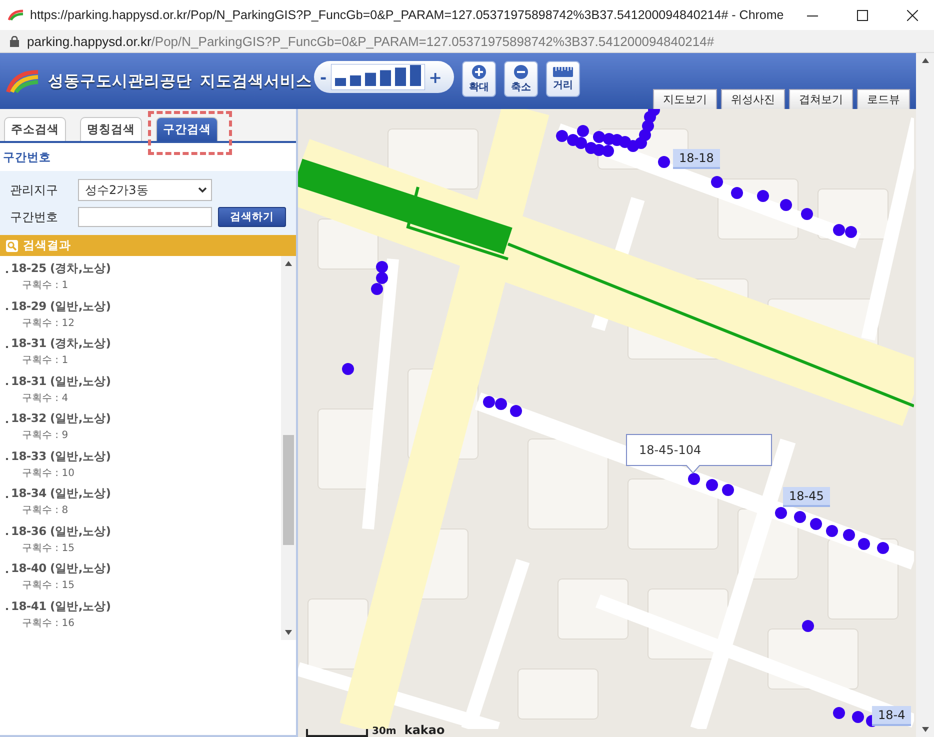 This screenshot has width=934, height=737. What do you see at coordinates (61, 381) in the screenshot?
I see `result-item: 18-31 (일반,노상)` at bounding box center [61, 381].